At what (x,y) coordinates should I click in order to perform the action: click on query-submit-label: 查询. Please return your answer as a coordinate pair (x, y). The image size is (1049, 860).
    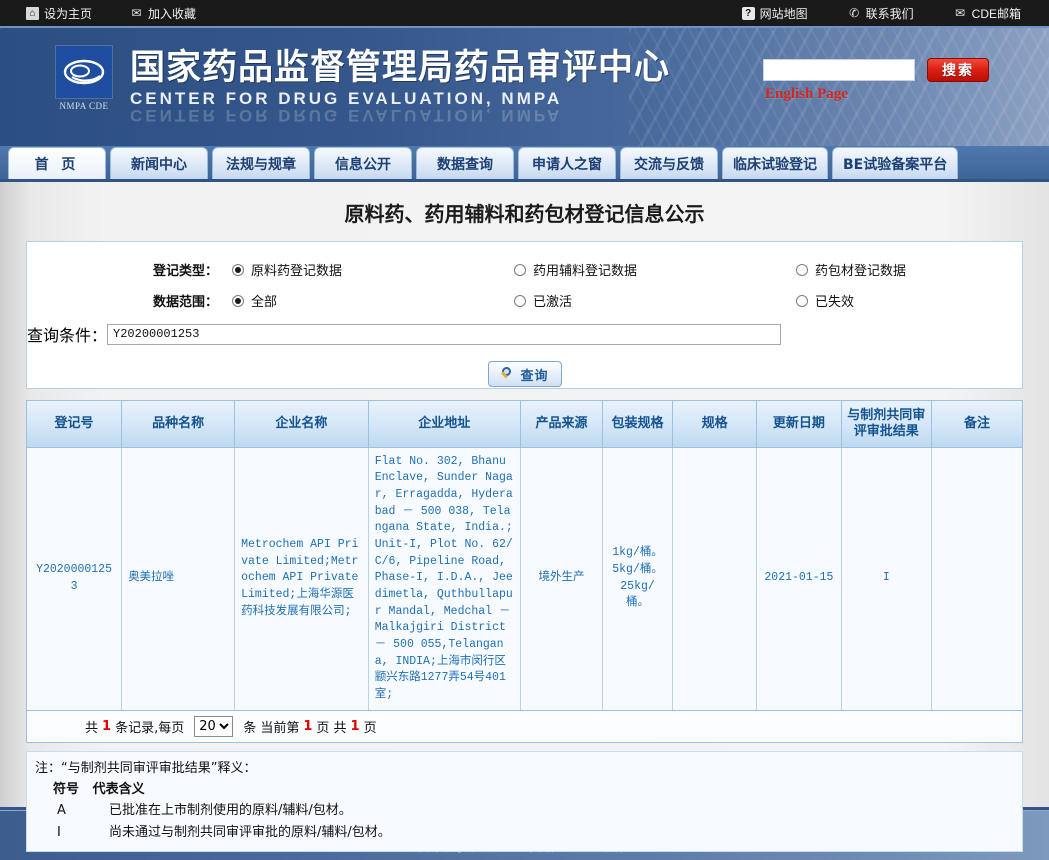
    Looking at the image, I should click on (534, 376).